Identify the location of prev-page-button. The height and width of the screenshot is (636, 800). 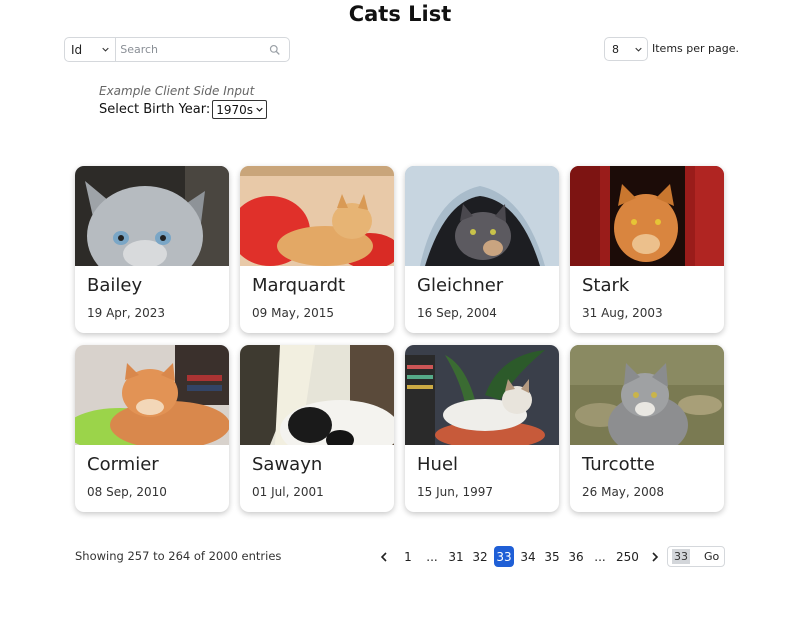
(384, 556).